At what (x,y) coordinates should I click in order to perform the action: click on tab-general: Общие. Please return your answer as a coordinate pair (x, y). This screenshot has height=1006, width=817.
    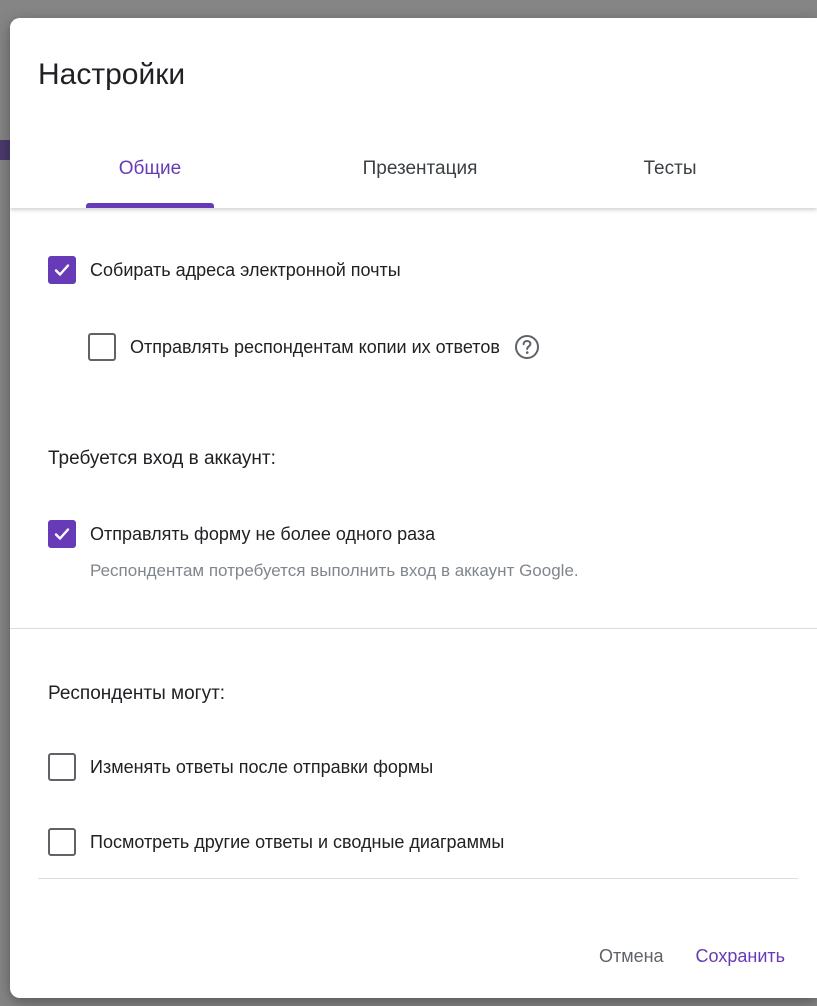
    Looking at the image, I should click on (150, 169).